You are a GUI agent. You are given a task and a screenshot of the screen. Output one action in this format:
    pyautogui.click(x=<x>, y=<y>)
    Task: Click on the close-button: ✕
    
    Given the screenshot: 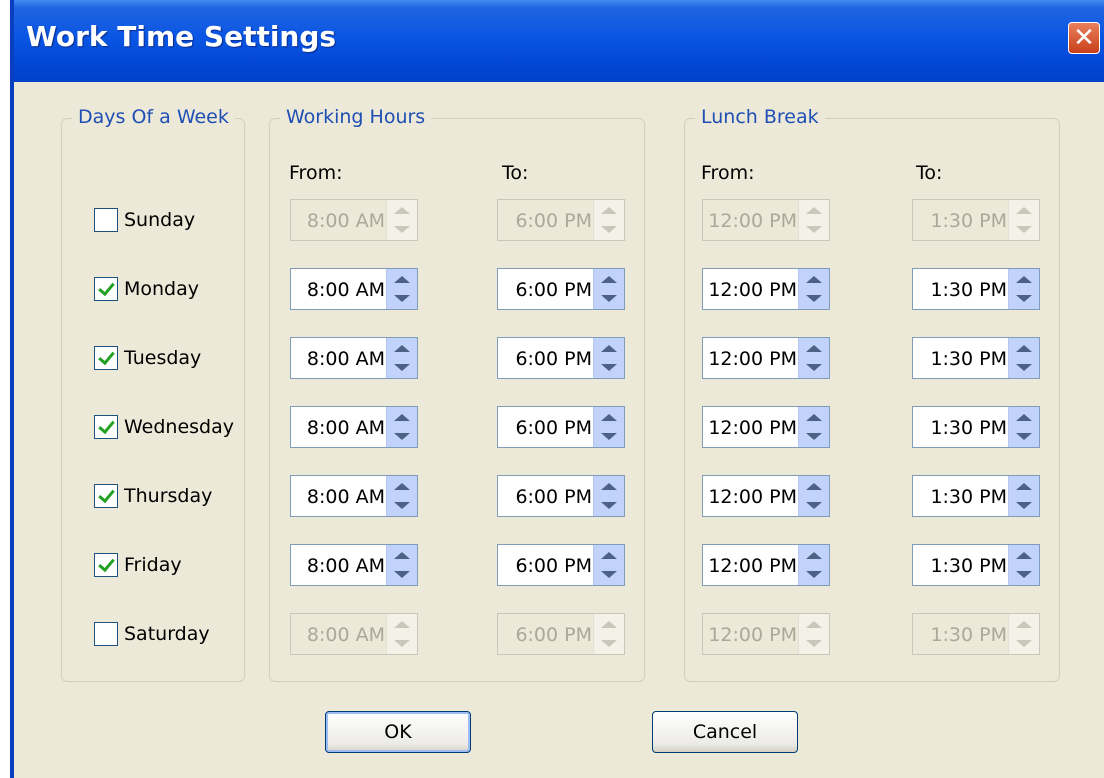 What is the action you would take?
    pyautogui.click(x=1084, y=38)
    